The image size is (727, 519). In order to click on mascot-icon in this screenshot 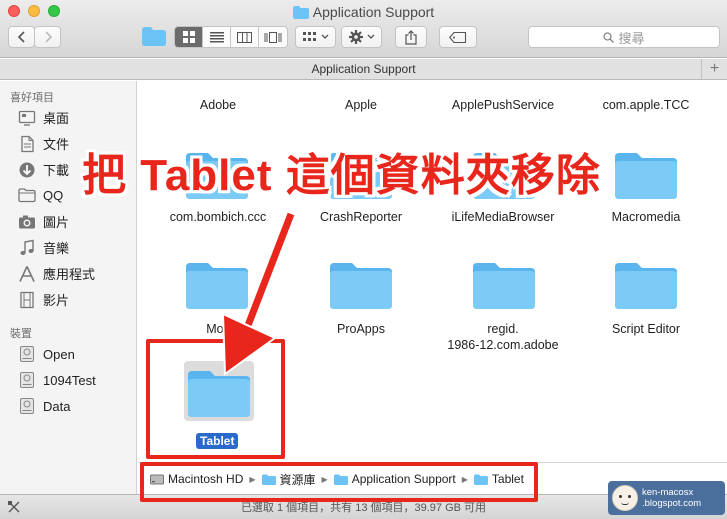, I will do `click(625, 498)`.